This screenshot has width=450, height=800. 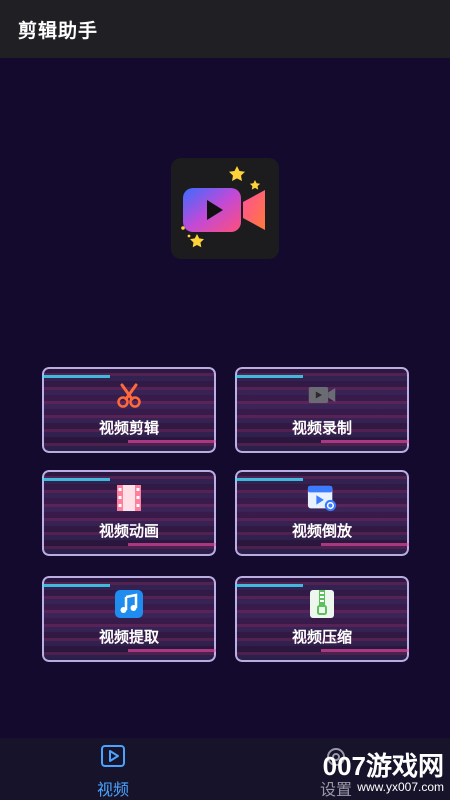 What do you see at coordinates (322, 410) in the screenshot?
I see `video-record-button: 视频录制` at bounding box center [322, 410].